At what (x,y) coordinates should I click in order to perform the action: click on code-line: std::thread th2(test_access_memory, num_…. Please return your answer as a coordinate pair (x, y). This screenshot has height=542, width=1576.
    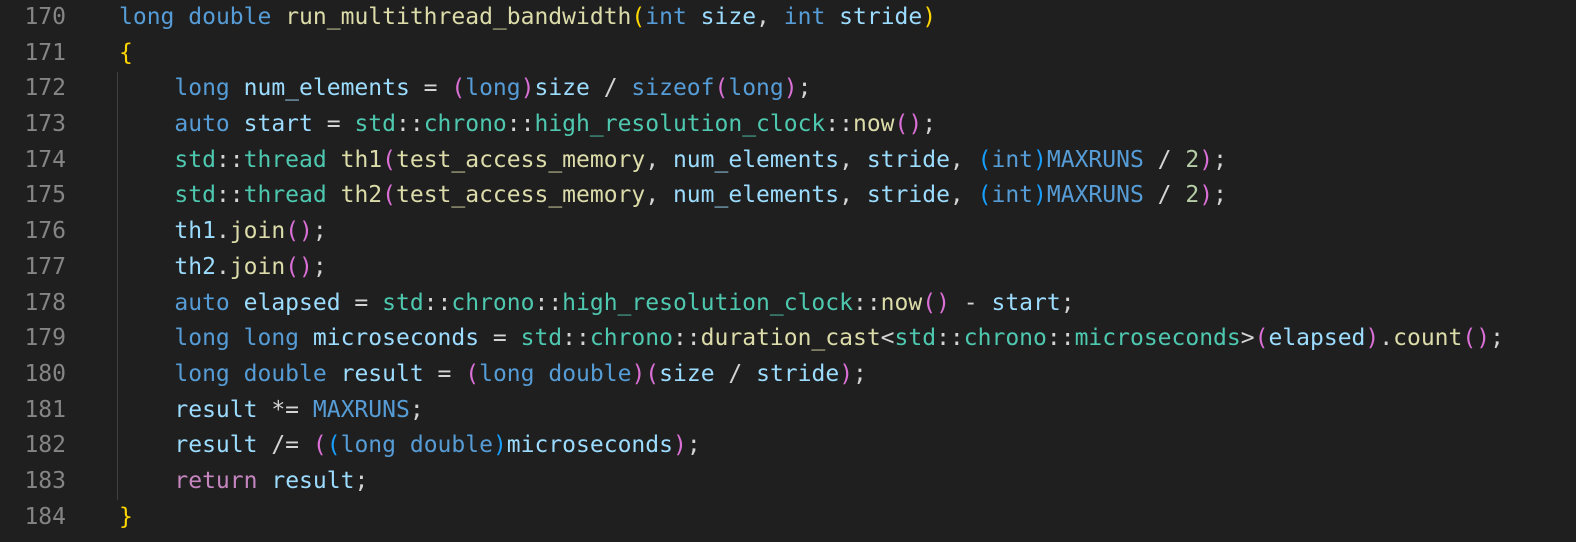
    Looking at the image, I should click on (811, 196).